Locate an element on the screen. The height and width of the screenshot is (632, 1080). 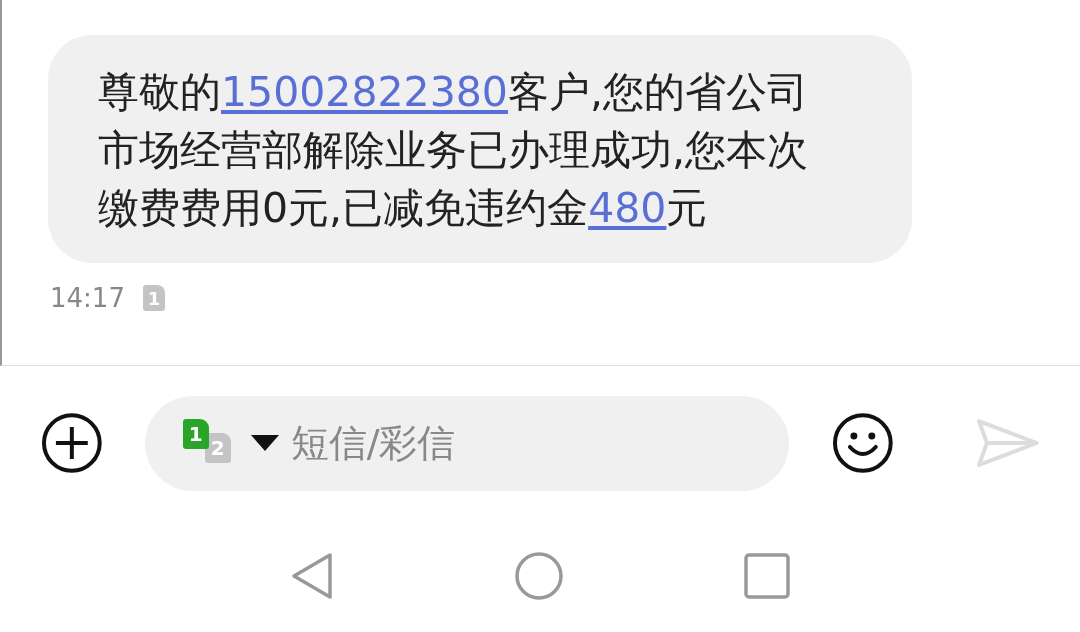
message-input-field: 2 1 短信/彩信 is located at coordinates (466, 443).